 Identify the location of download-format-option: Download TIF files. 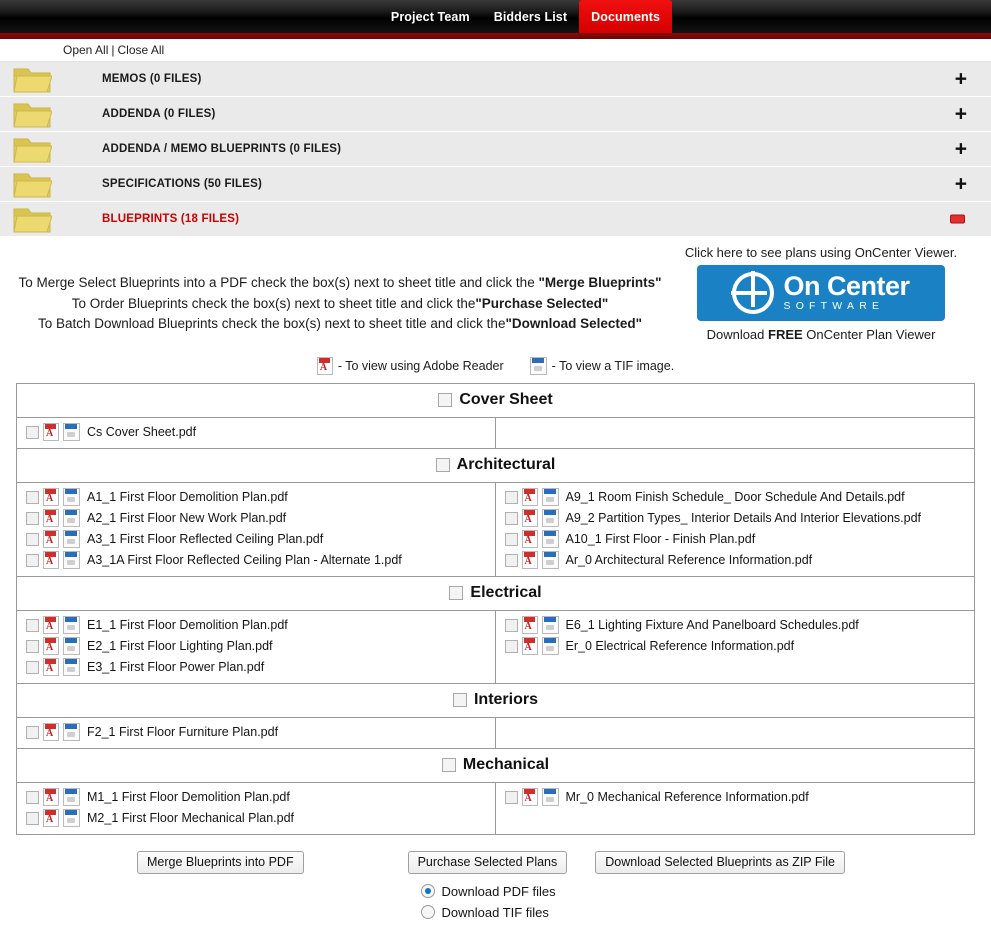
(495, 912).